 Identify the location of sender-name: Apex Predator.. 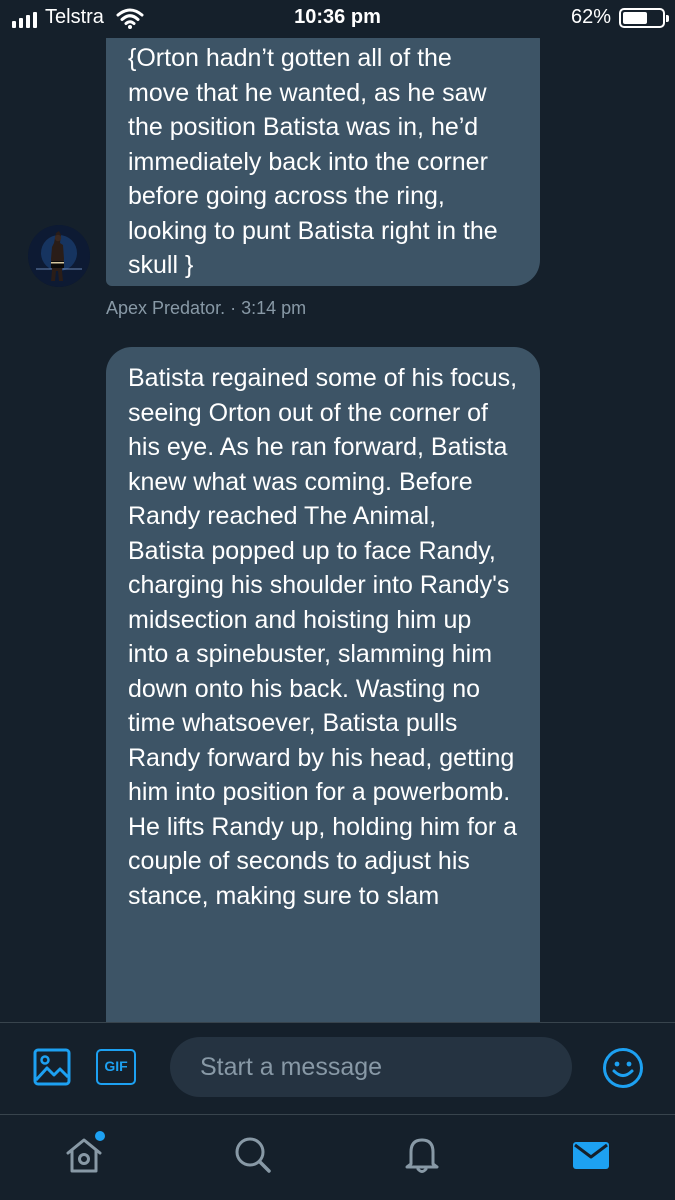
(166, 308).